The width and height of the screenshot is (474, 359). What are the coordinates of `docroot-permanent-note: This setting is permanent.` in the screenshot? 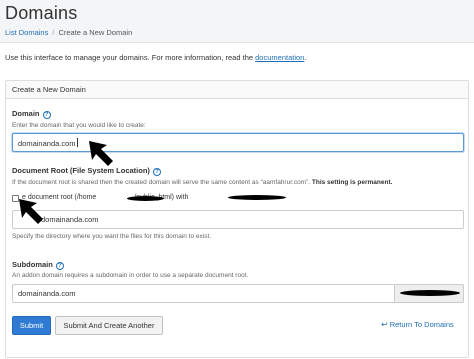 It's located at (352, 182).